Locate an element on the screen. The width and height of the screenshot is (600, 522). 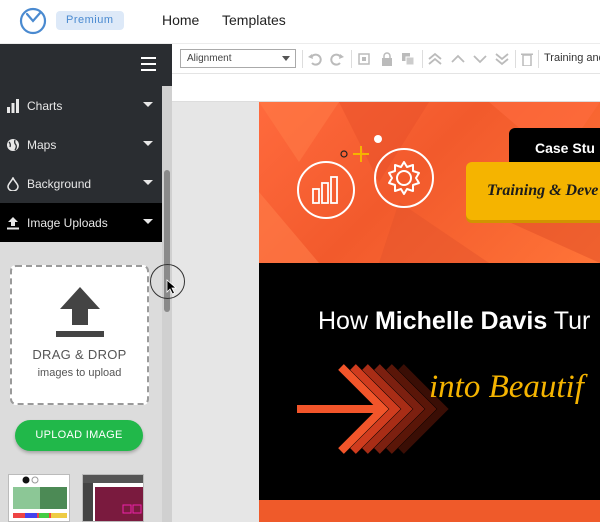
dropzone-title: DRAG & DROP is located at coordinates (79, 354).